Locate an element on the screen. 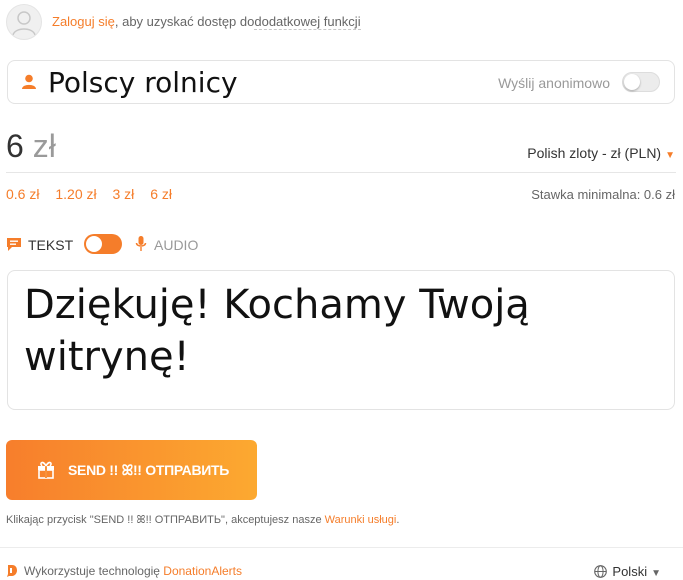 The height and width of the screenshot is (580, 683). avatar is located at coordinates (24, 22).